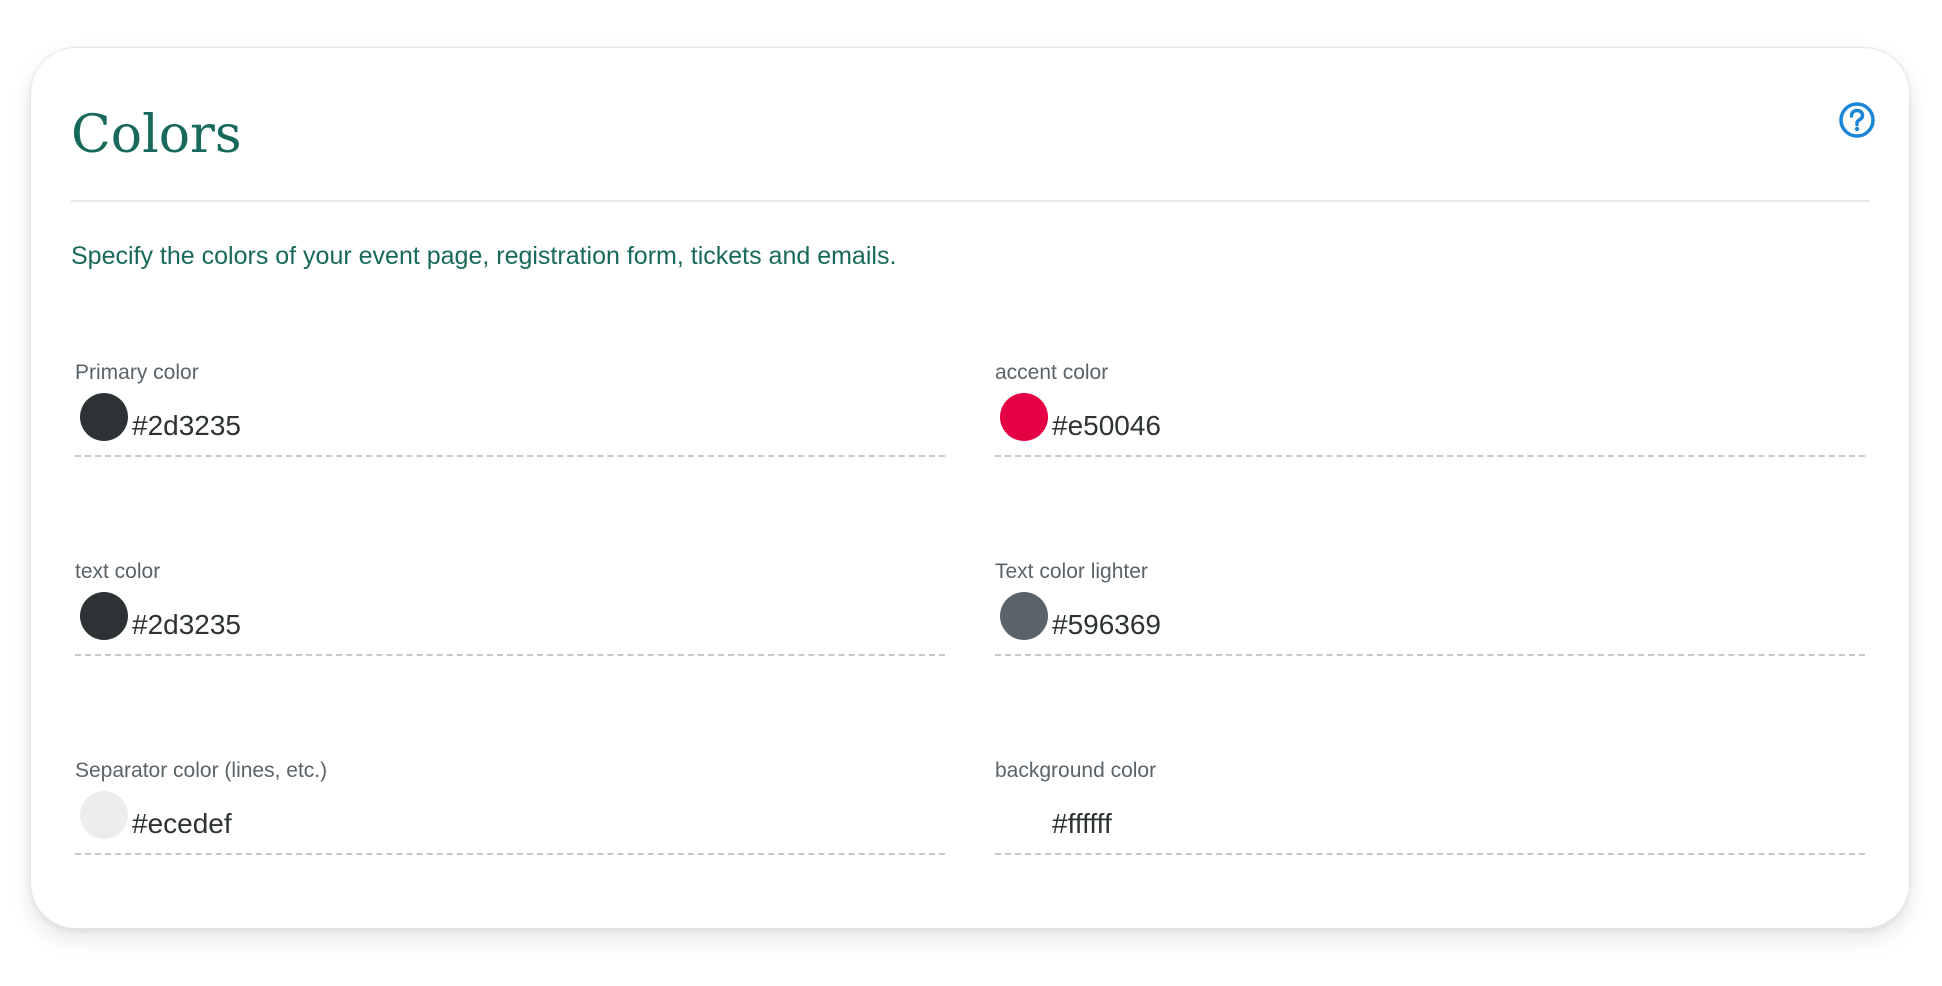 The image size is (1942, 986). What do you see at coordinates (1024, 417) in the screenshot?
I see `accent-color-swatch` at bounding box center [1024, 417].